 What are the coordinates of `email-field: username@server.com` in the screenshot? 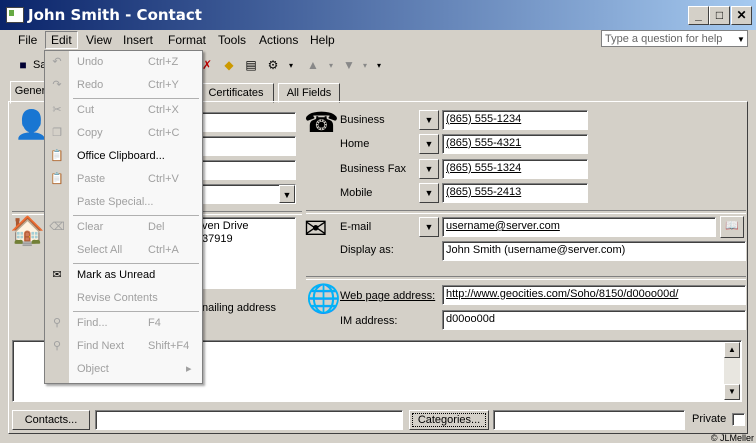 It's located at (579, 227).